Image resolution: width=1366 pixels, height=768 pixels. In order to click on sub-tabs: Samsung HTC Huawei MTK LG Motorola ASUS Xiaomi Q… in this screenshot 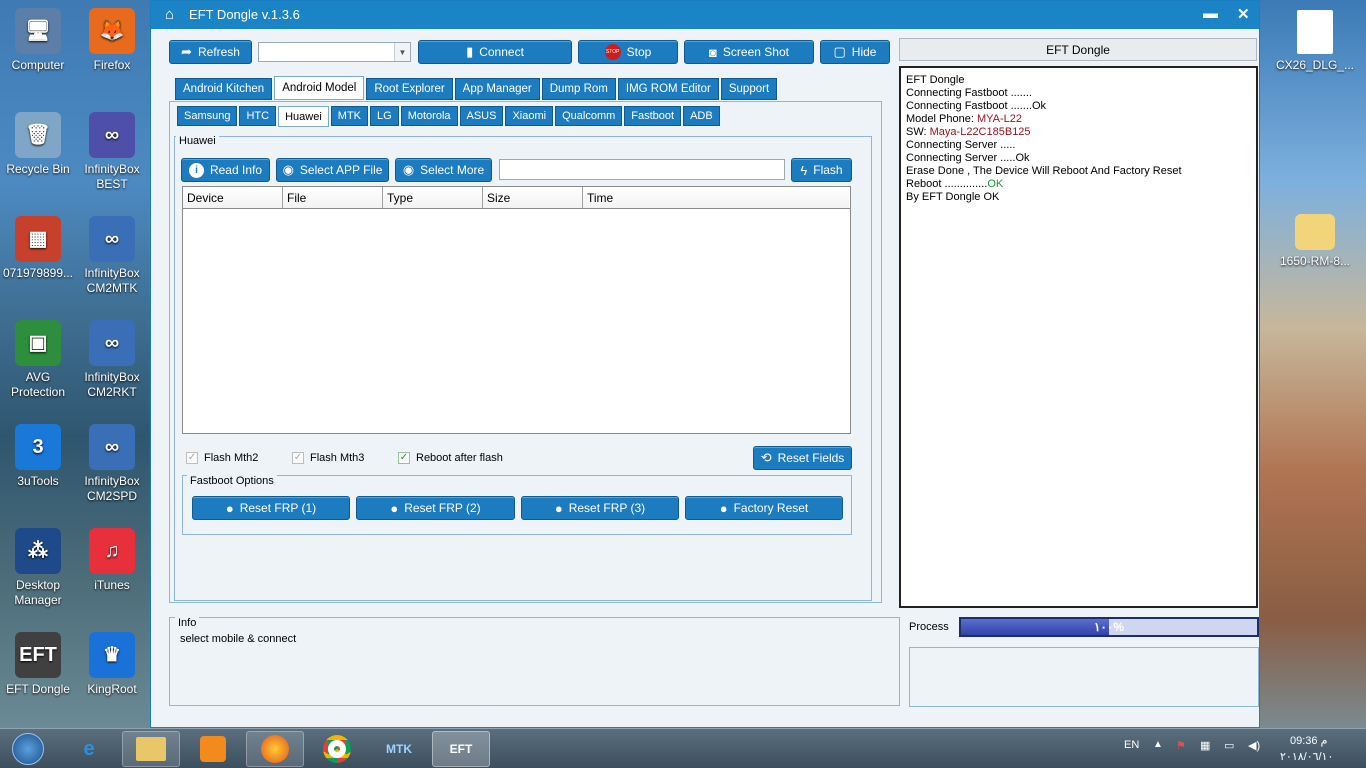, I will do `click(448, 116)`.